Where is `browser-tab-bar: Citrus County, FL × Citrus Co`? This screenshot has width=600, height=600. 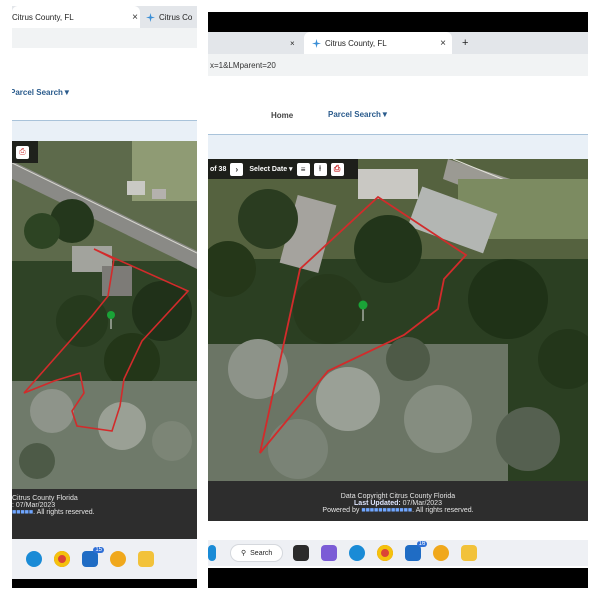 browser-tab-bar: Citrus County, FL × Citrus Co is located at coordinates (104, 17).